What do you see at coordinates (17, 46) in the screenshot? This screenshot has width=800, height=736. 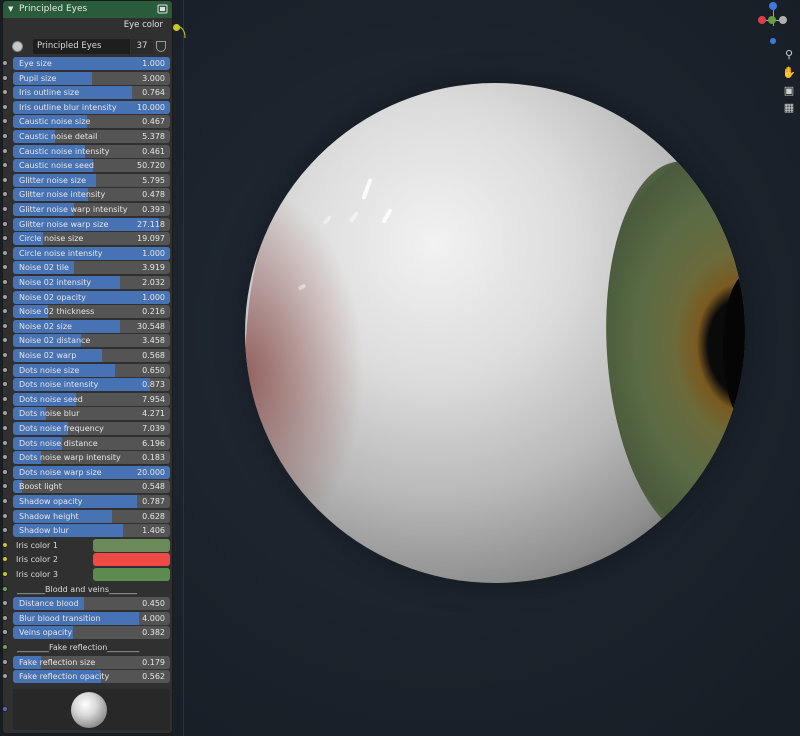 I see `material-sphere-icon` at bounding box center [17, 46].